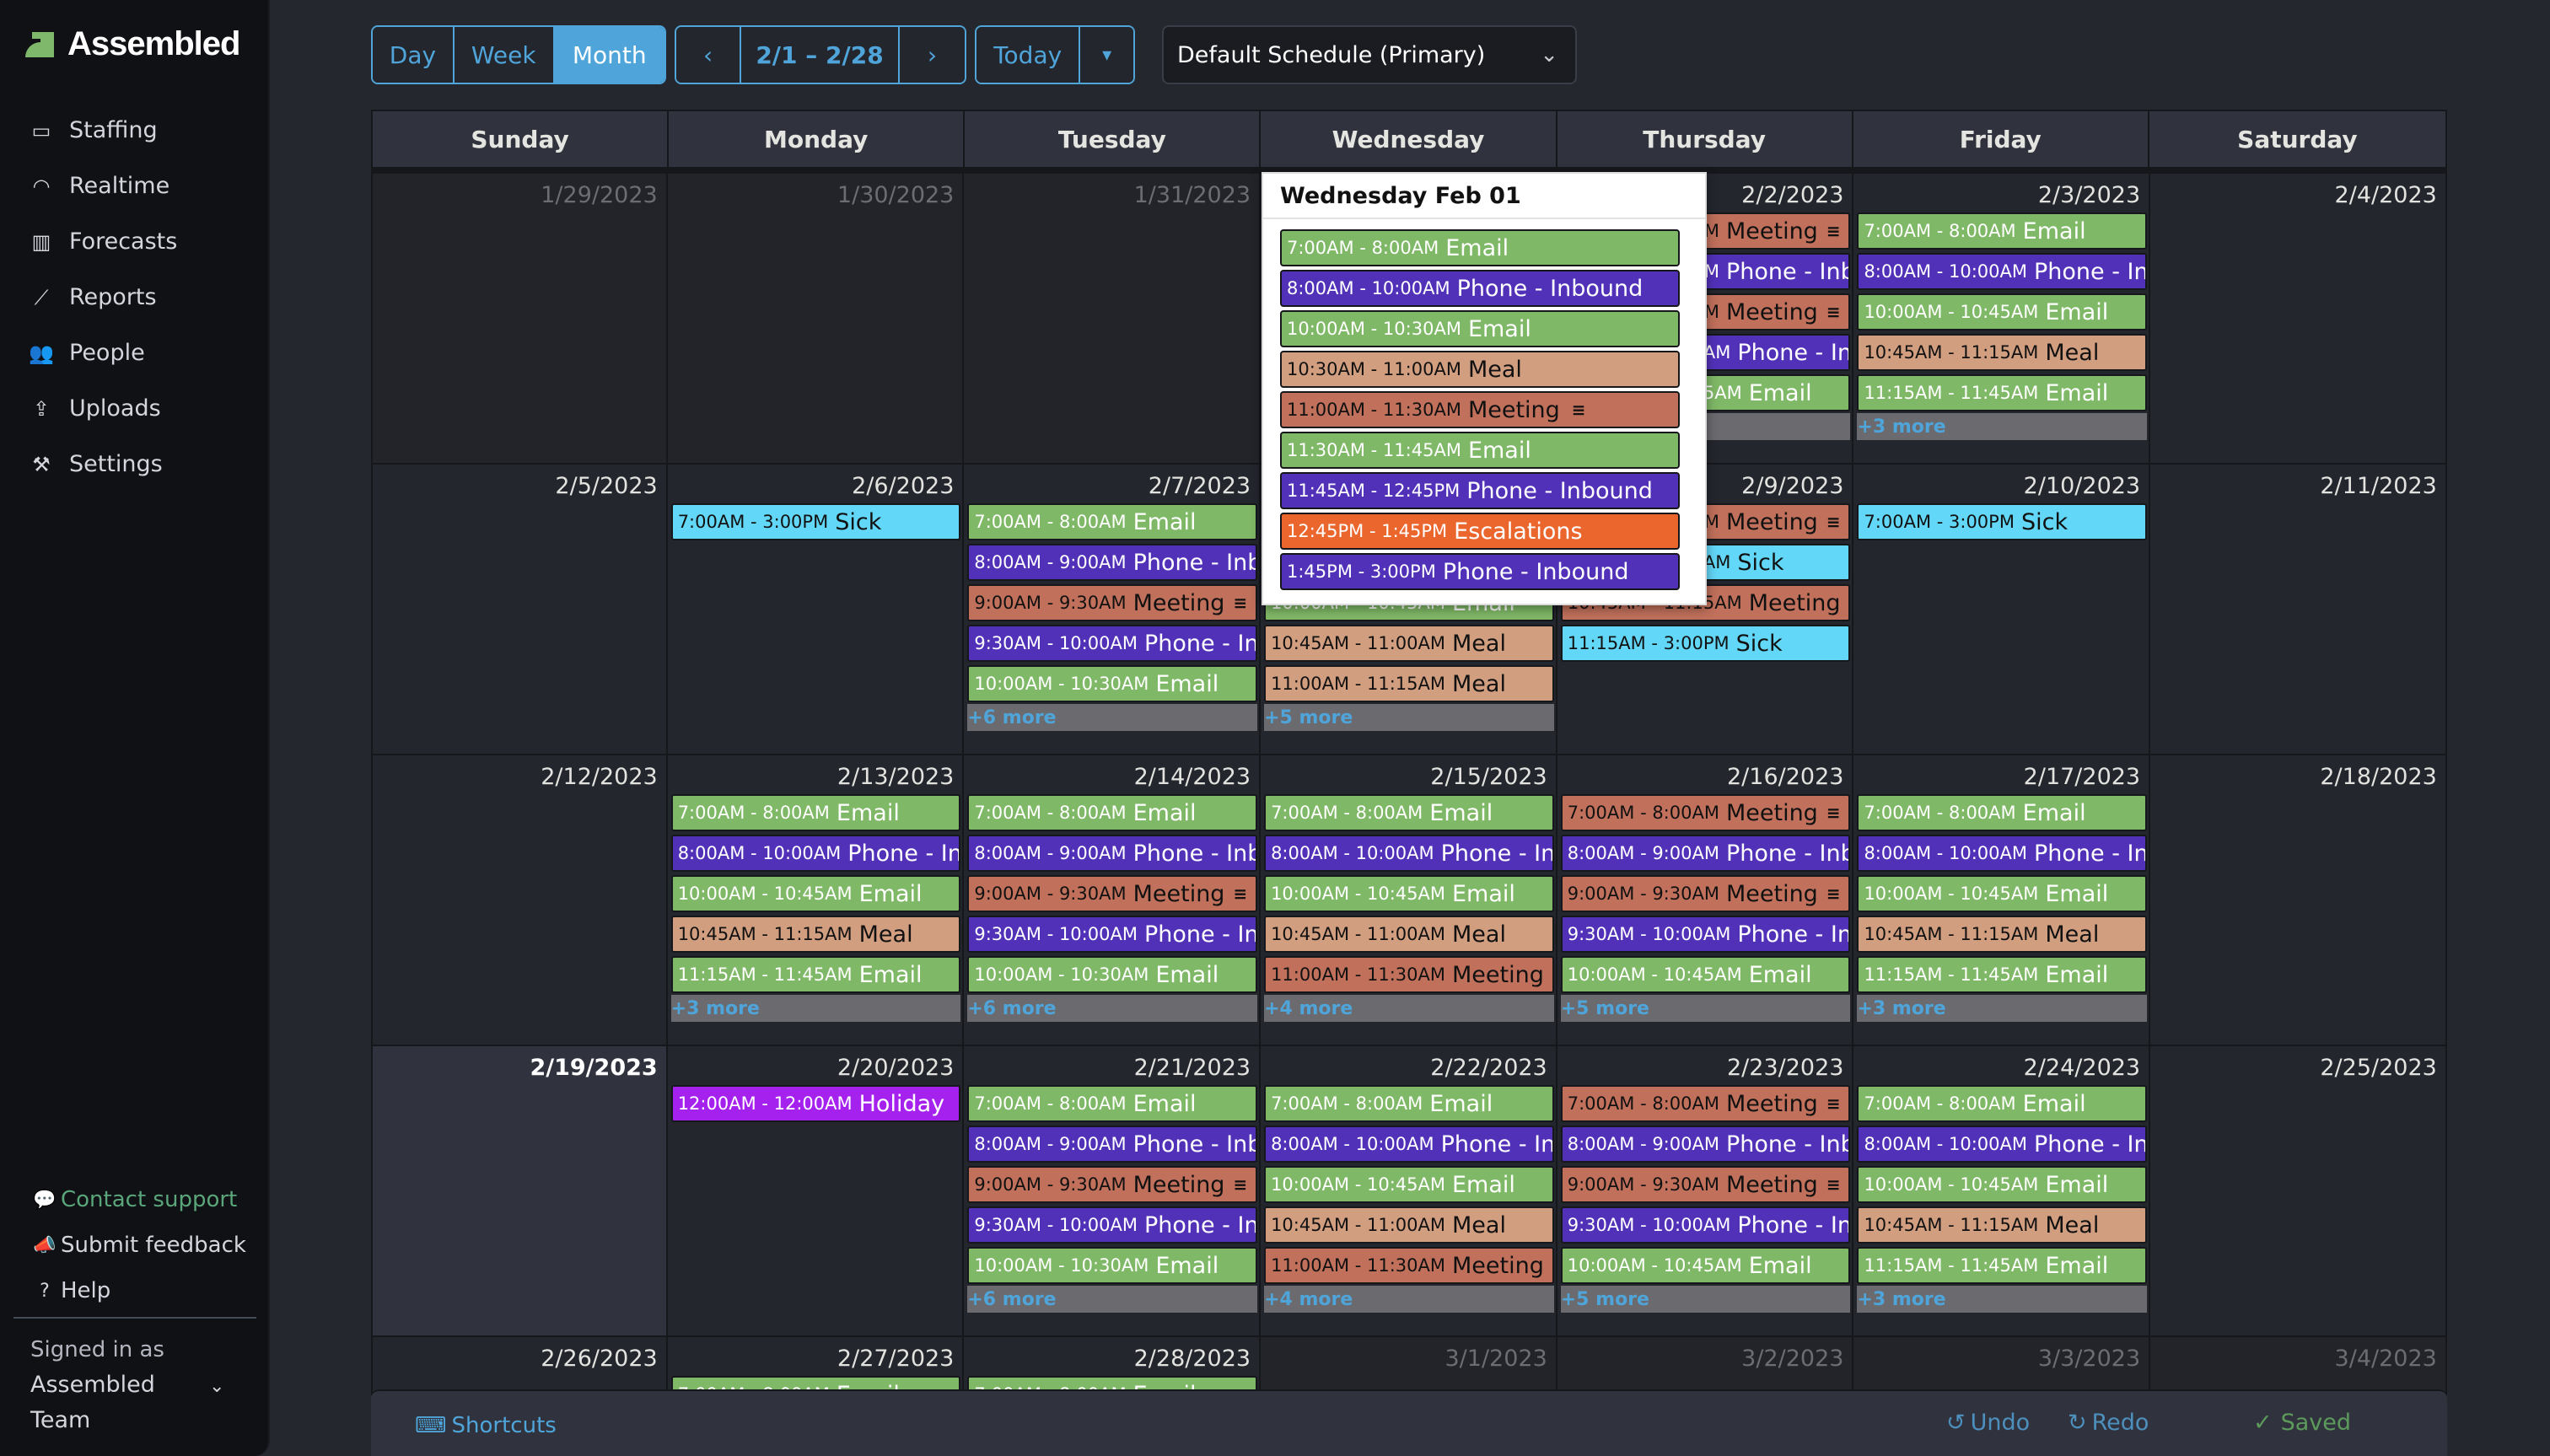 This screenshot has width=2550, height=1456. Describe the element at coordinates (1480, 571) in the screenshot. I see `popover-event-phone-inbound: 1:45PM - 3:00PM Phone - Inbound` at that location.